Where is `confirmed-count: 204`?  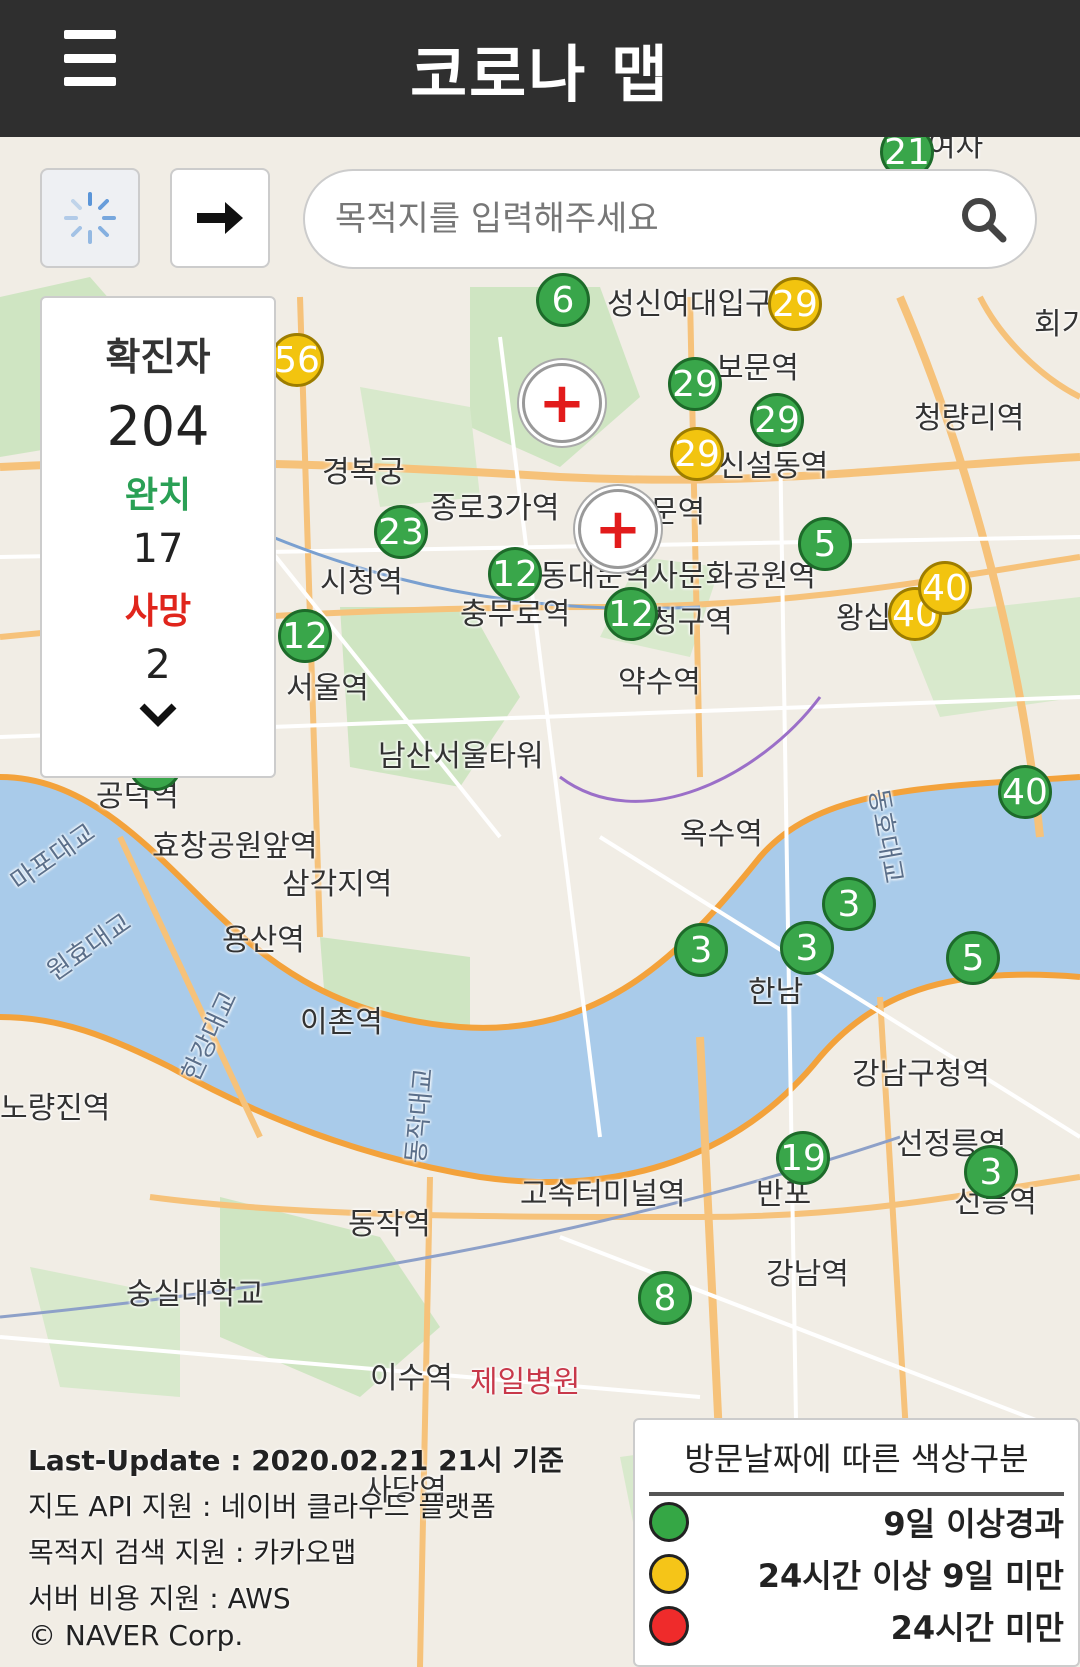
confirmed-count: 204 is located at coordinates (158, 426).